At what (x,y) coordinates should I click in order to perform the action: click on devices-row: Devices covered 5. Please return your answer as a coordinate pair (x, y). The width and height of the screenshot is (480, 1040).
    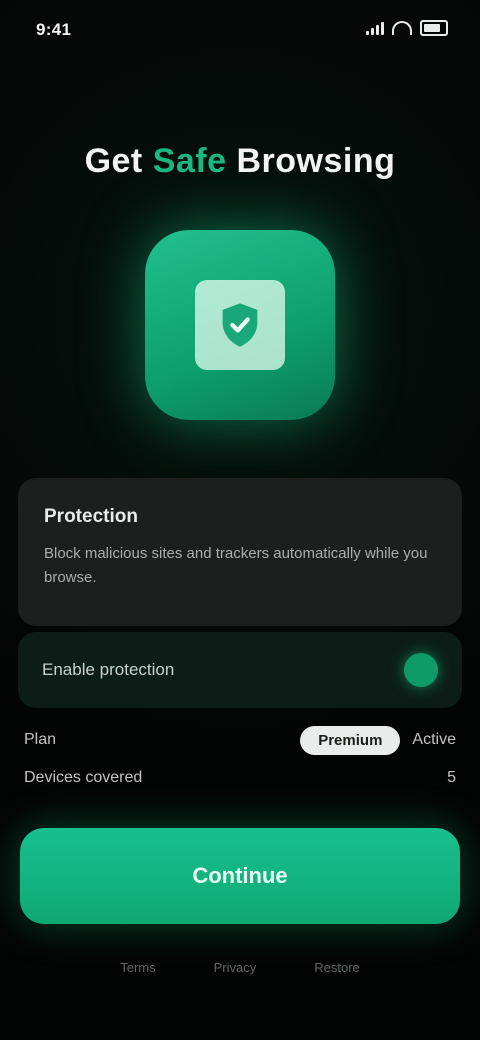
    Looking at the image, I should click on (240, 778).